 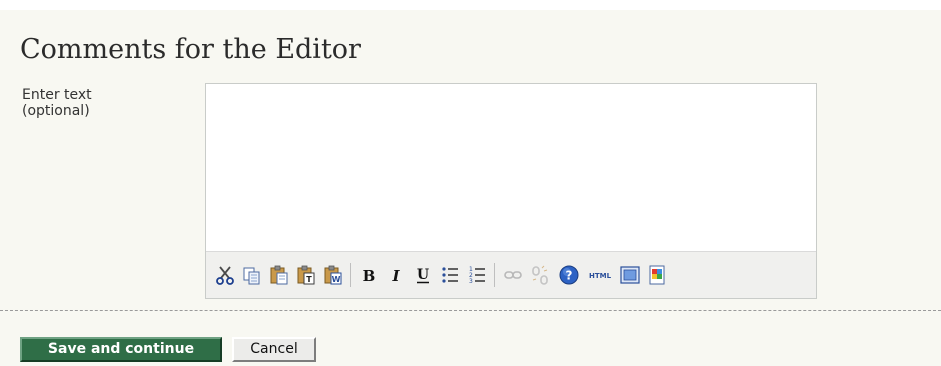 What do you see at coordinates (540, 275) in the screenshot?
I see `unlink-icon` at bounding box center [540, 275].